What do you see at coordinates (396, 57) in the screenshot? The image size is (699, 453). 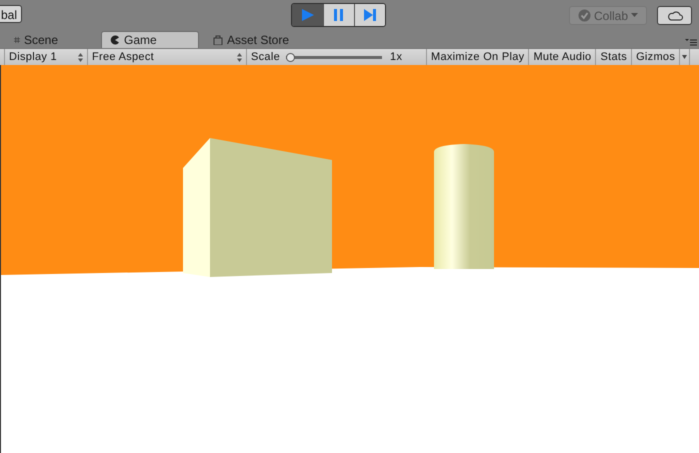 I see `scale-value: 1x` at bounding box center [396, 57].